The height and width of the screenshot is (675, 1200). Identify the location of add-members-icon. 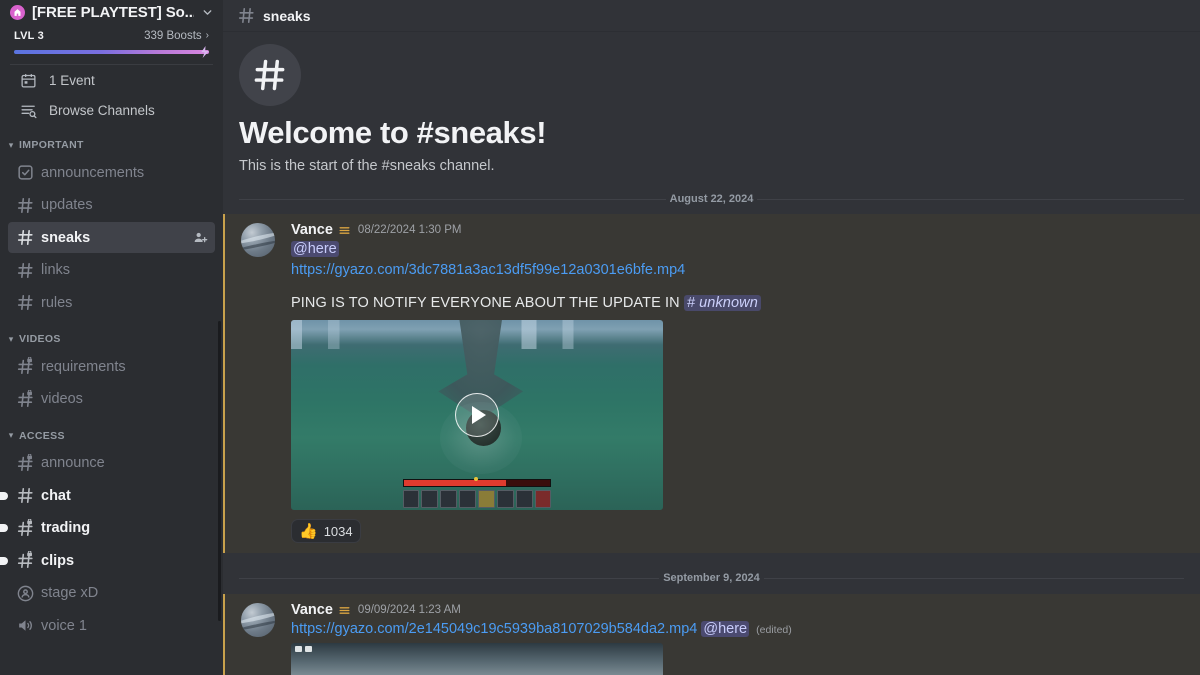
(200, 237).